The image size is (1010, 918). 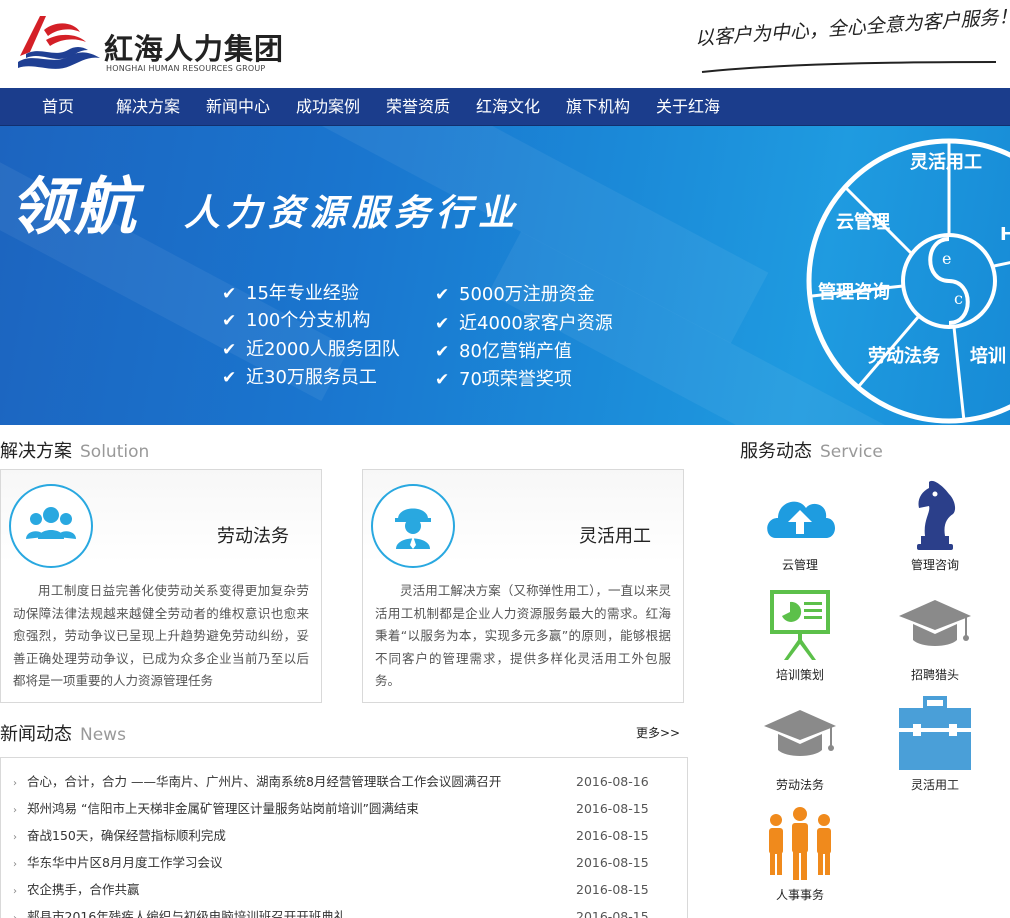 I want to click on wheel-label: H, so click(x=1005, y=234).